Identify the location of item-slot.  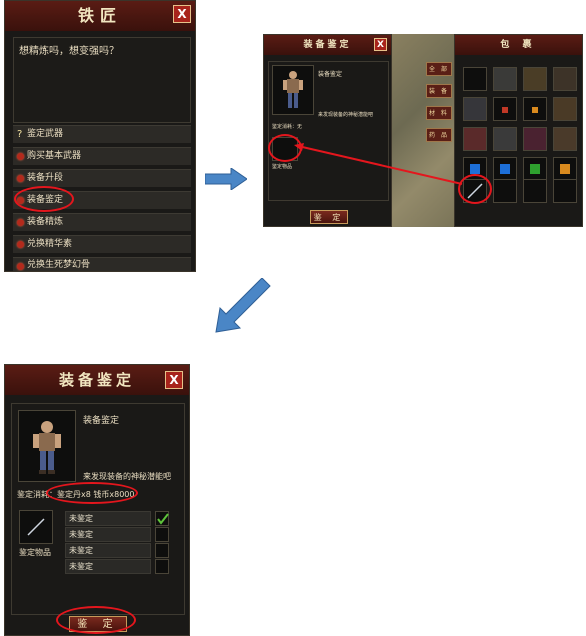
(36, 527).